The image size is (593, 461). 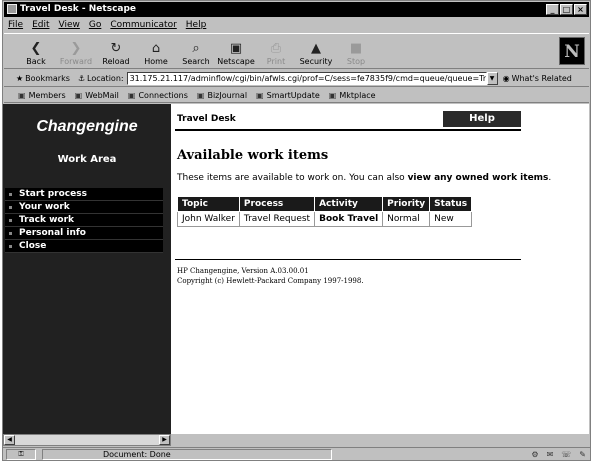 What do you see at coordinates (582, 454) in the screenshot?
I see `composer-icon: ✎` at bounding box center [582, 454].